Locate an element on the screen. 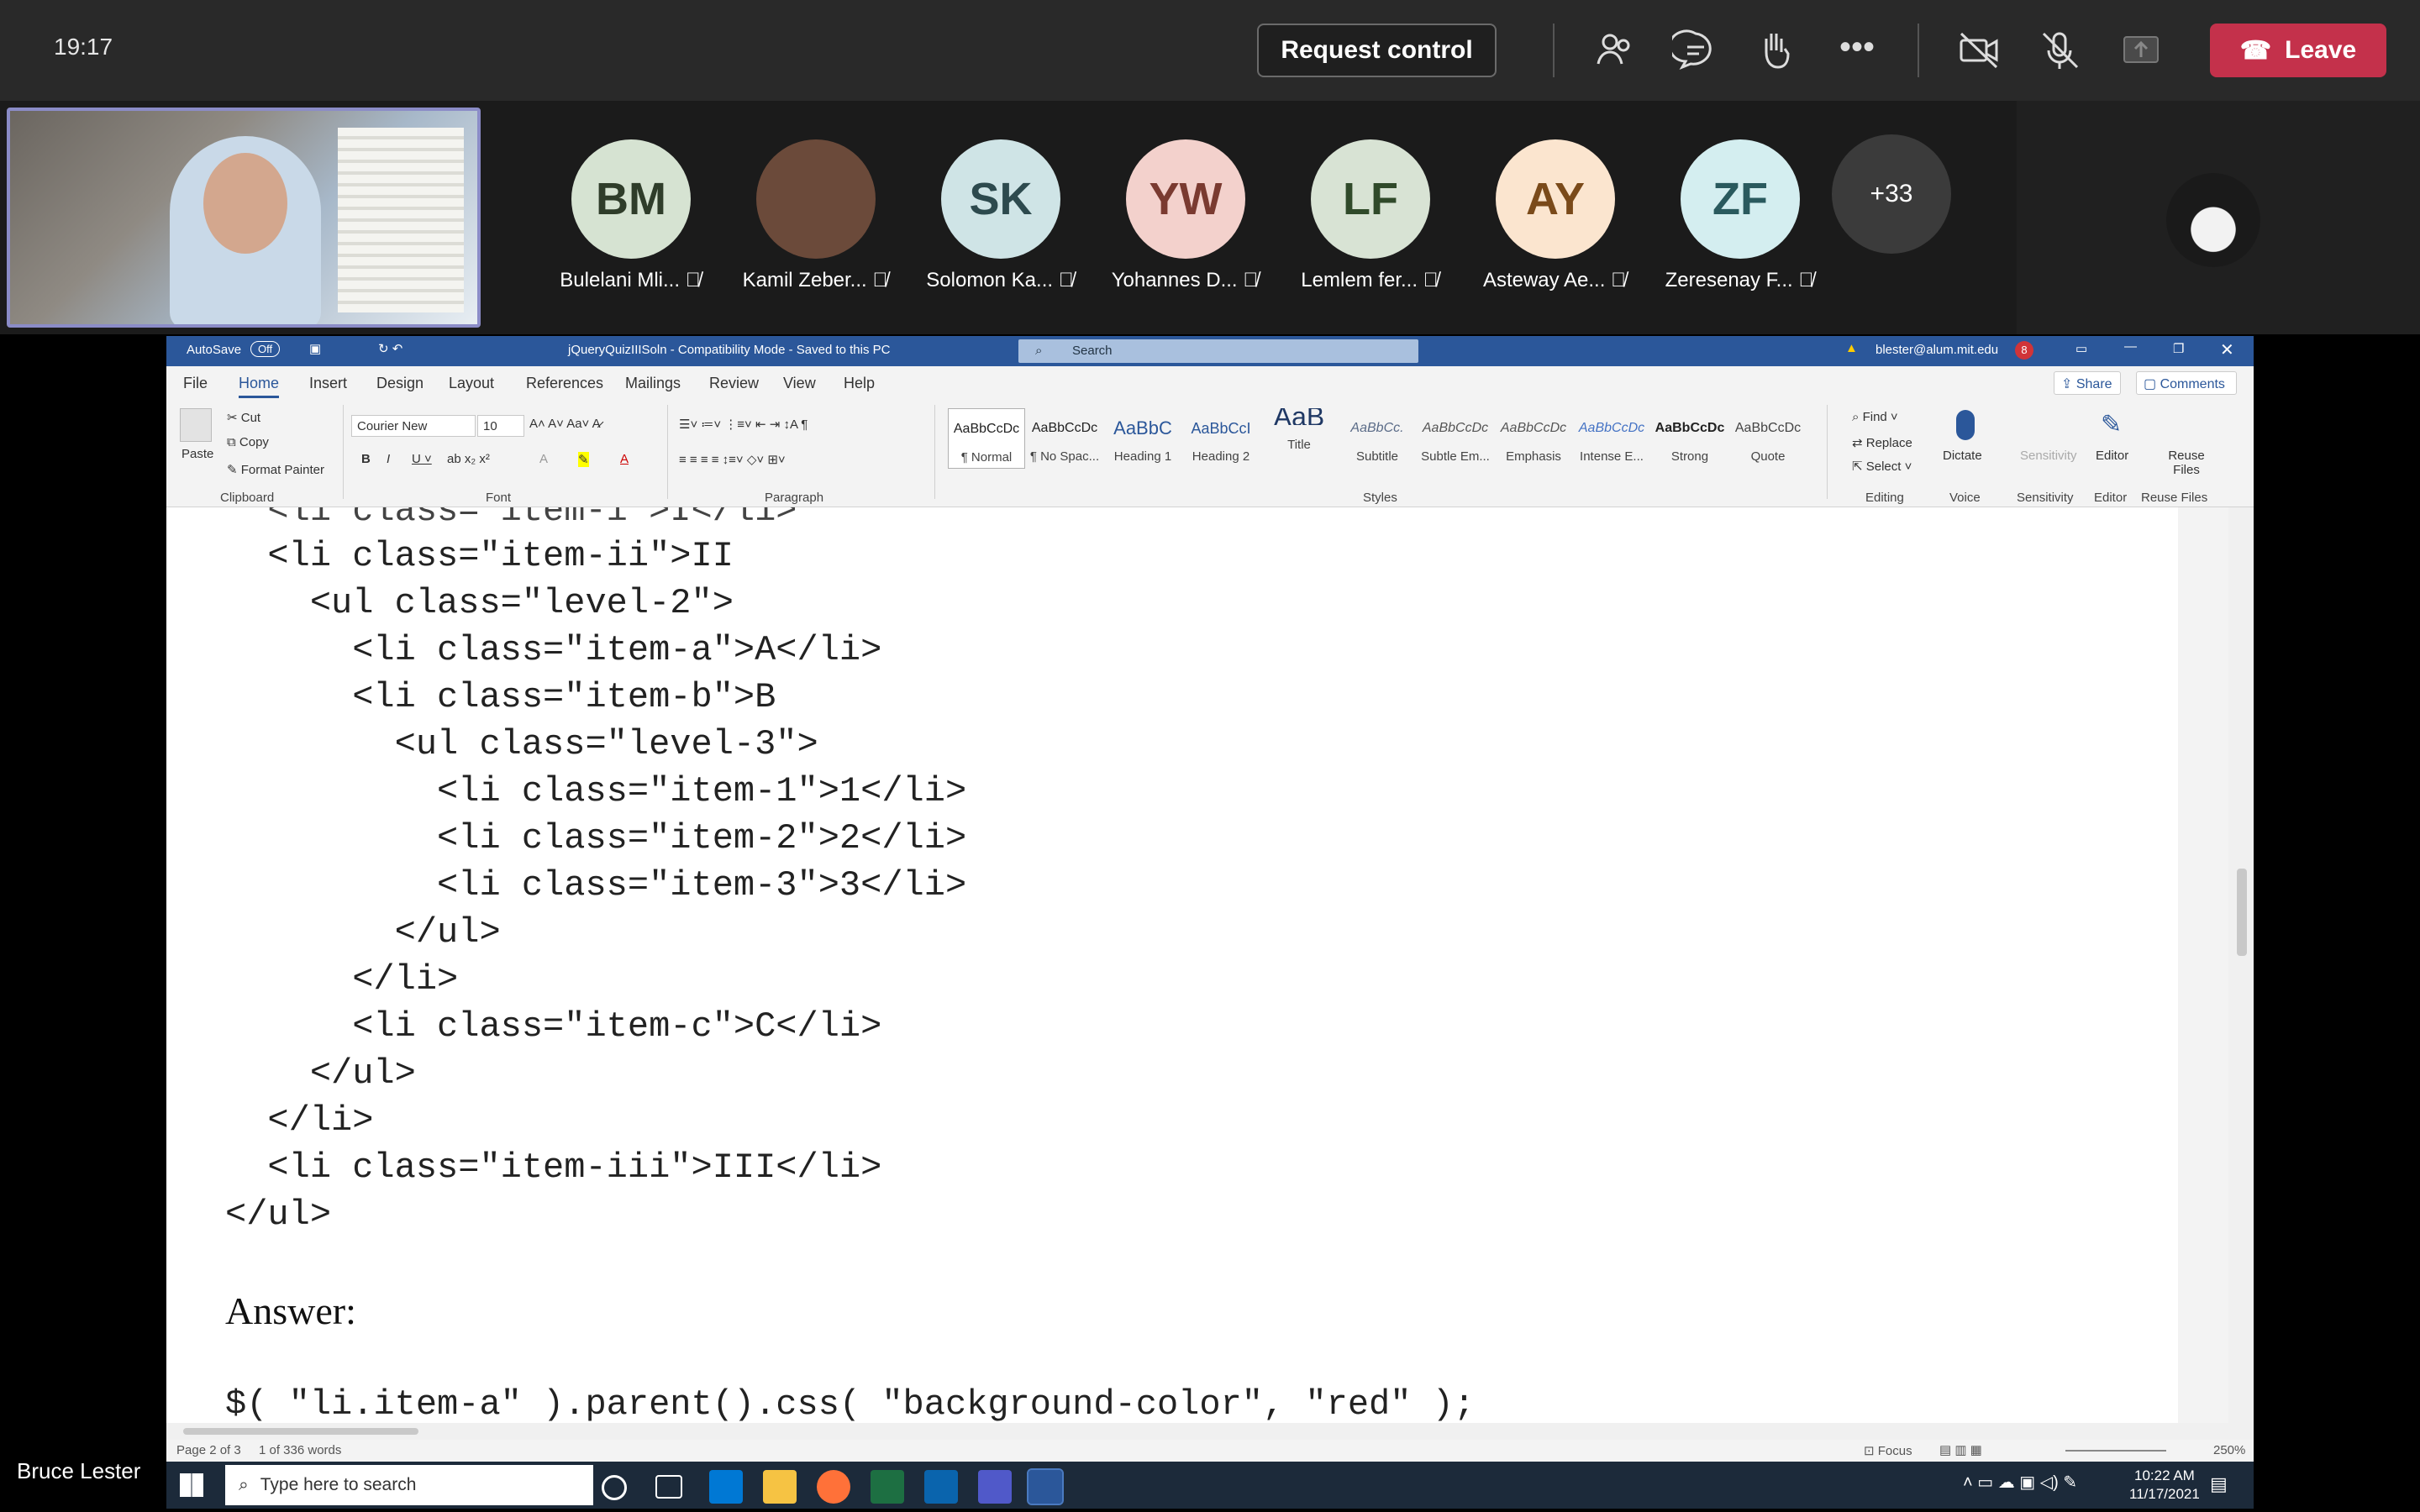 Image resolution: width=2420 pixels, height=1512 pixels. hscroll-thumb is located at coordinates (300, 1431).